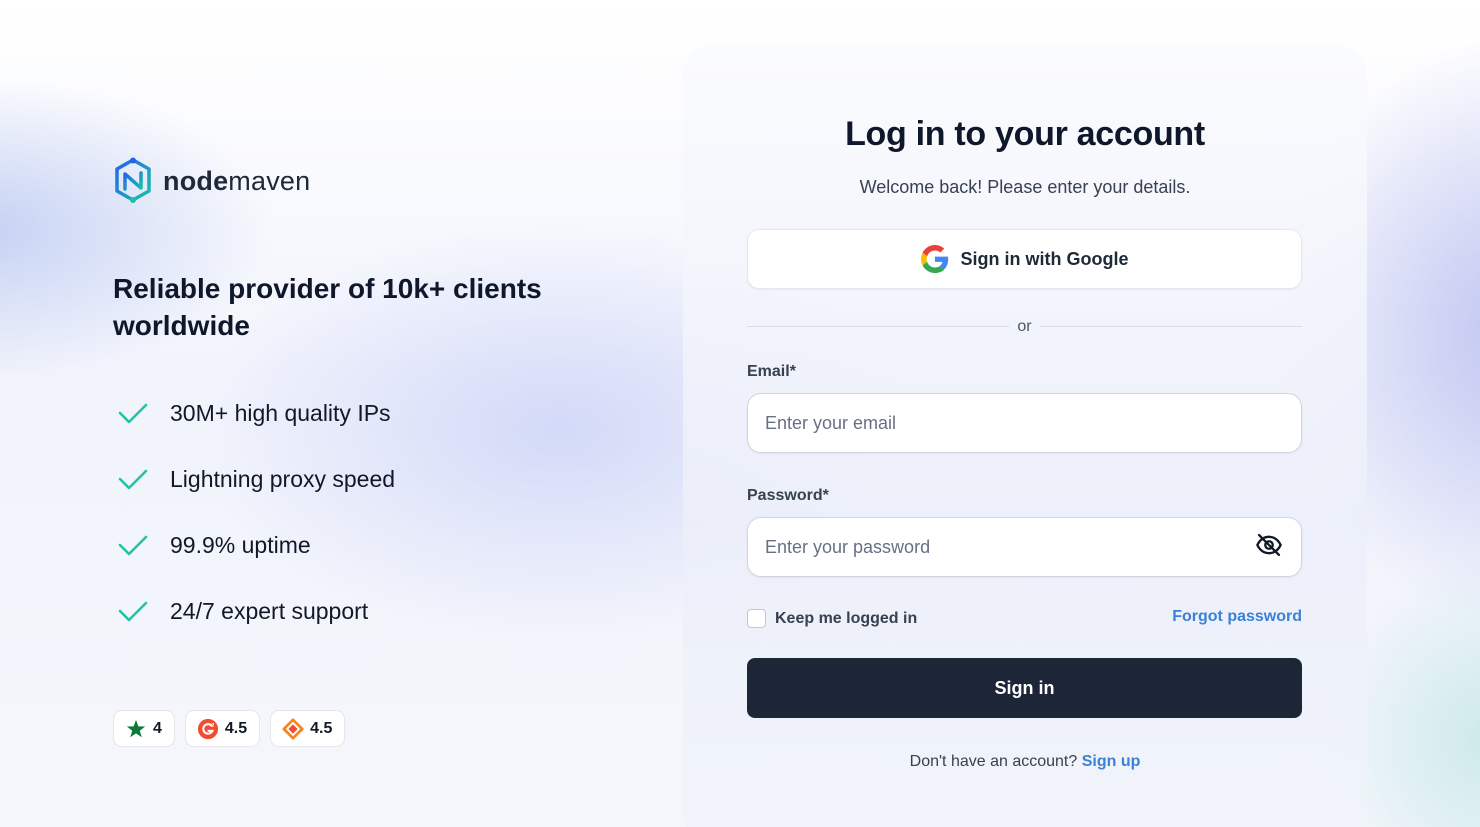 The width and height of the screenshot is (1480, 827). What do you see at coordinates (280, 412) in the screenshot?
I see `feature-label: 30M+ high quality IPs` at bounding box center [280, 412].